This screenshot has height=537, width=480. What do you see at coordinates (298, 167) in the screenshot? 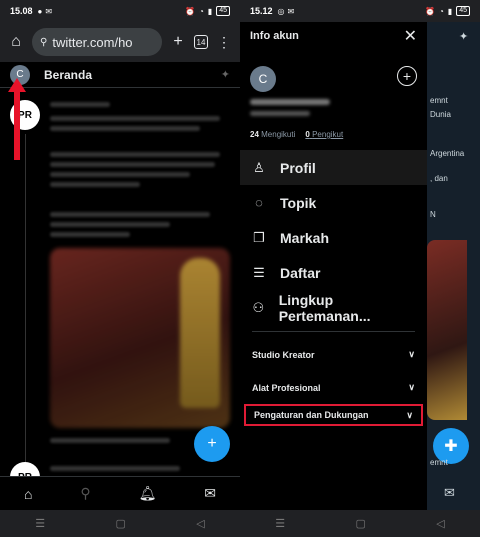
I see `menu-item-label: Profil` at bounding box center [298, 167].